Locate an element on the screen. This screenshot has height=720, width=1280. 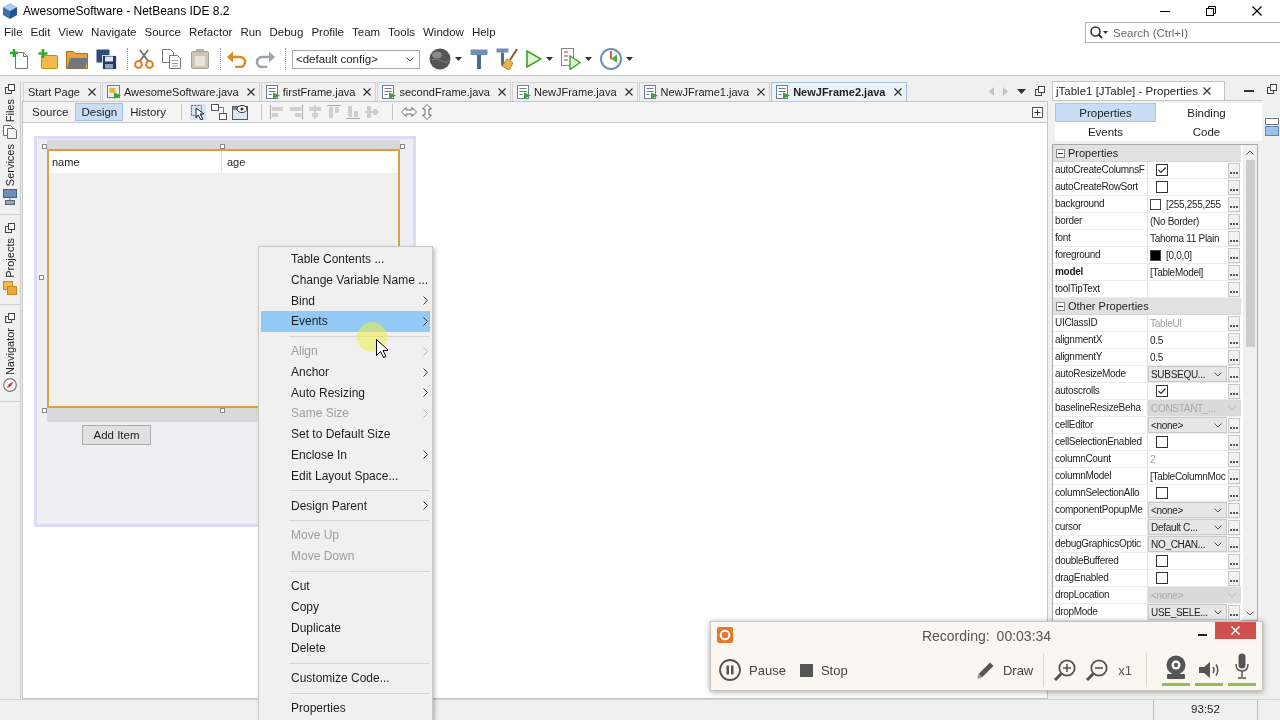
menu-item: Edit is located at coordinates (40, 32).